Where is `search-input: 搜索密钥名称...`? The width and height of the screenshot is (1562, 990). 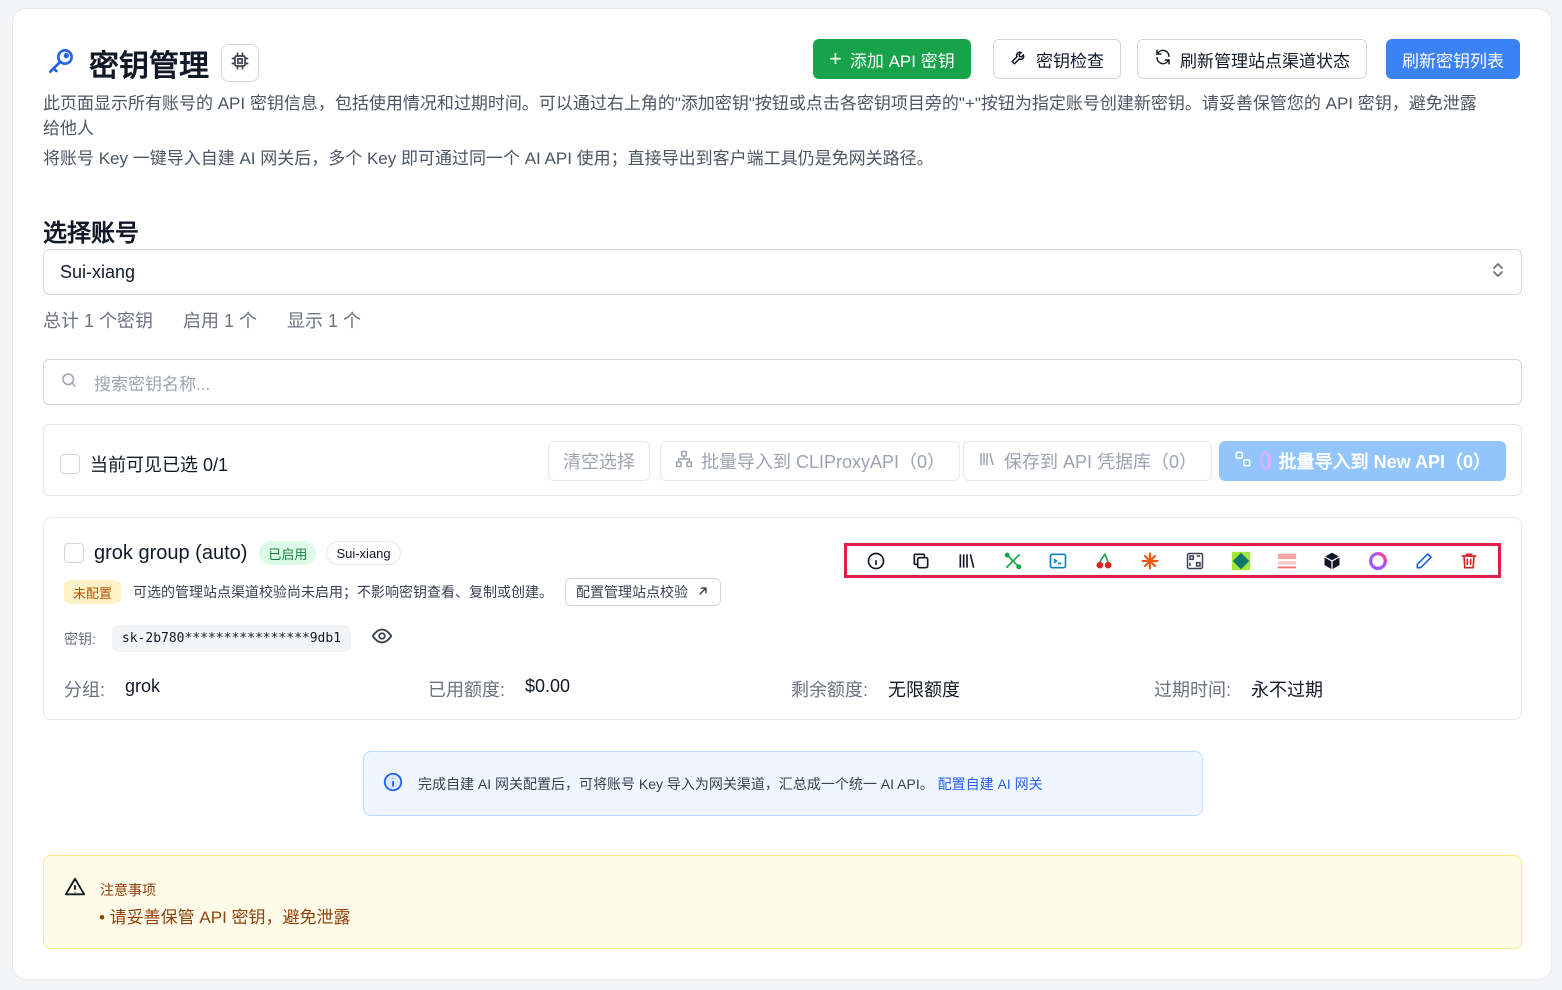
search-input: 搜索密钥名称... is located at coordinates (782, 382).